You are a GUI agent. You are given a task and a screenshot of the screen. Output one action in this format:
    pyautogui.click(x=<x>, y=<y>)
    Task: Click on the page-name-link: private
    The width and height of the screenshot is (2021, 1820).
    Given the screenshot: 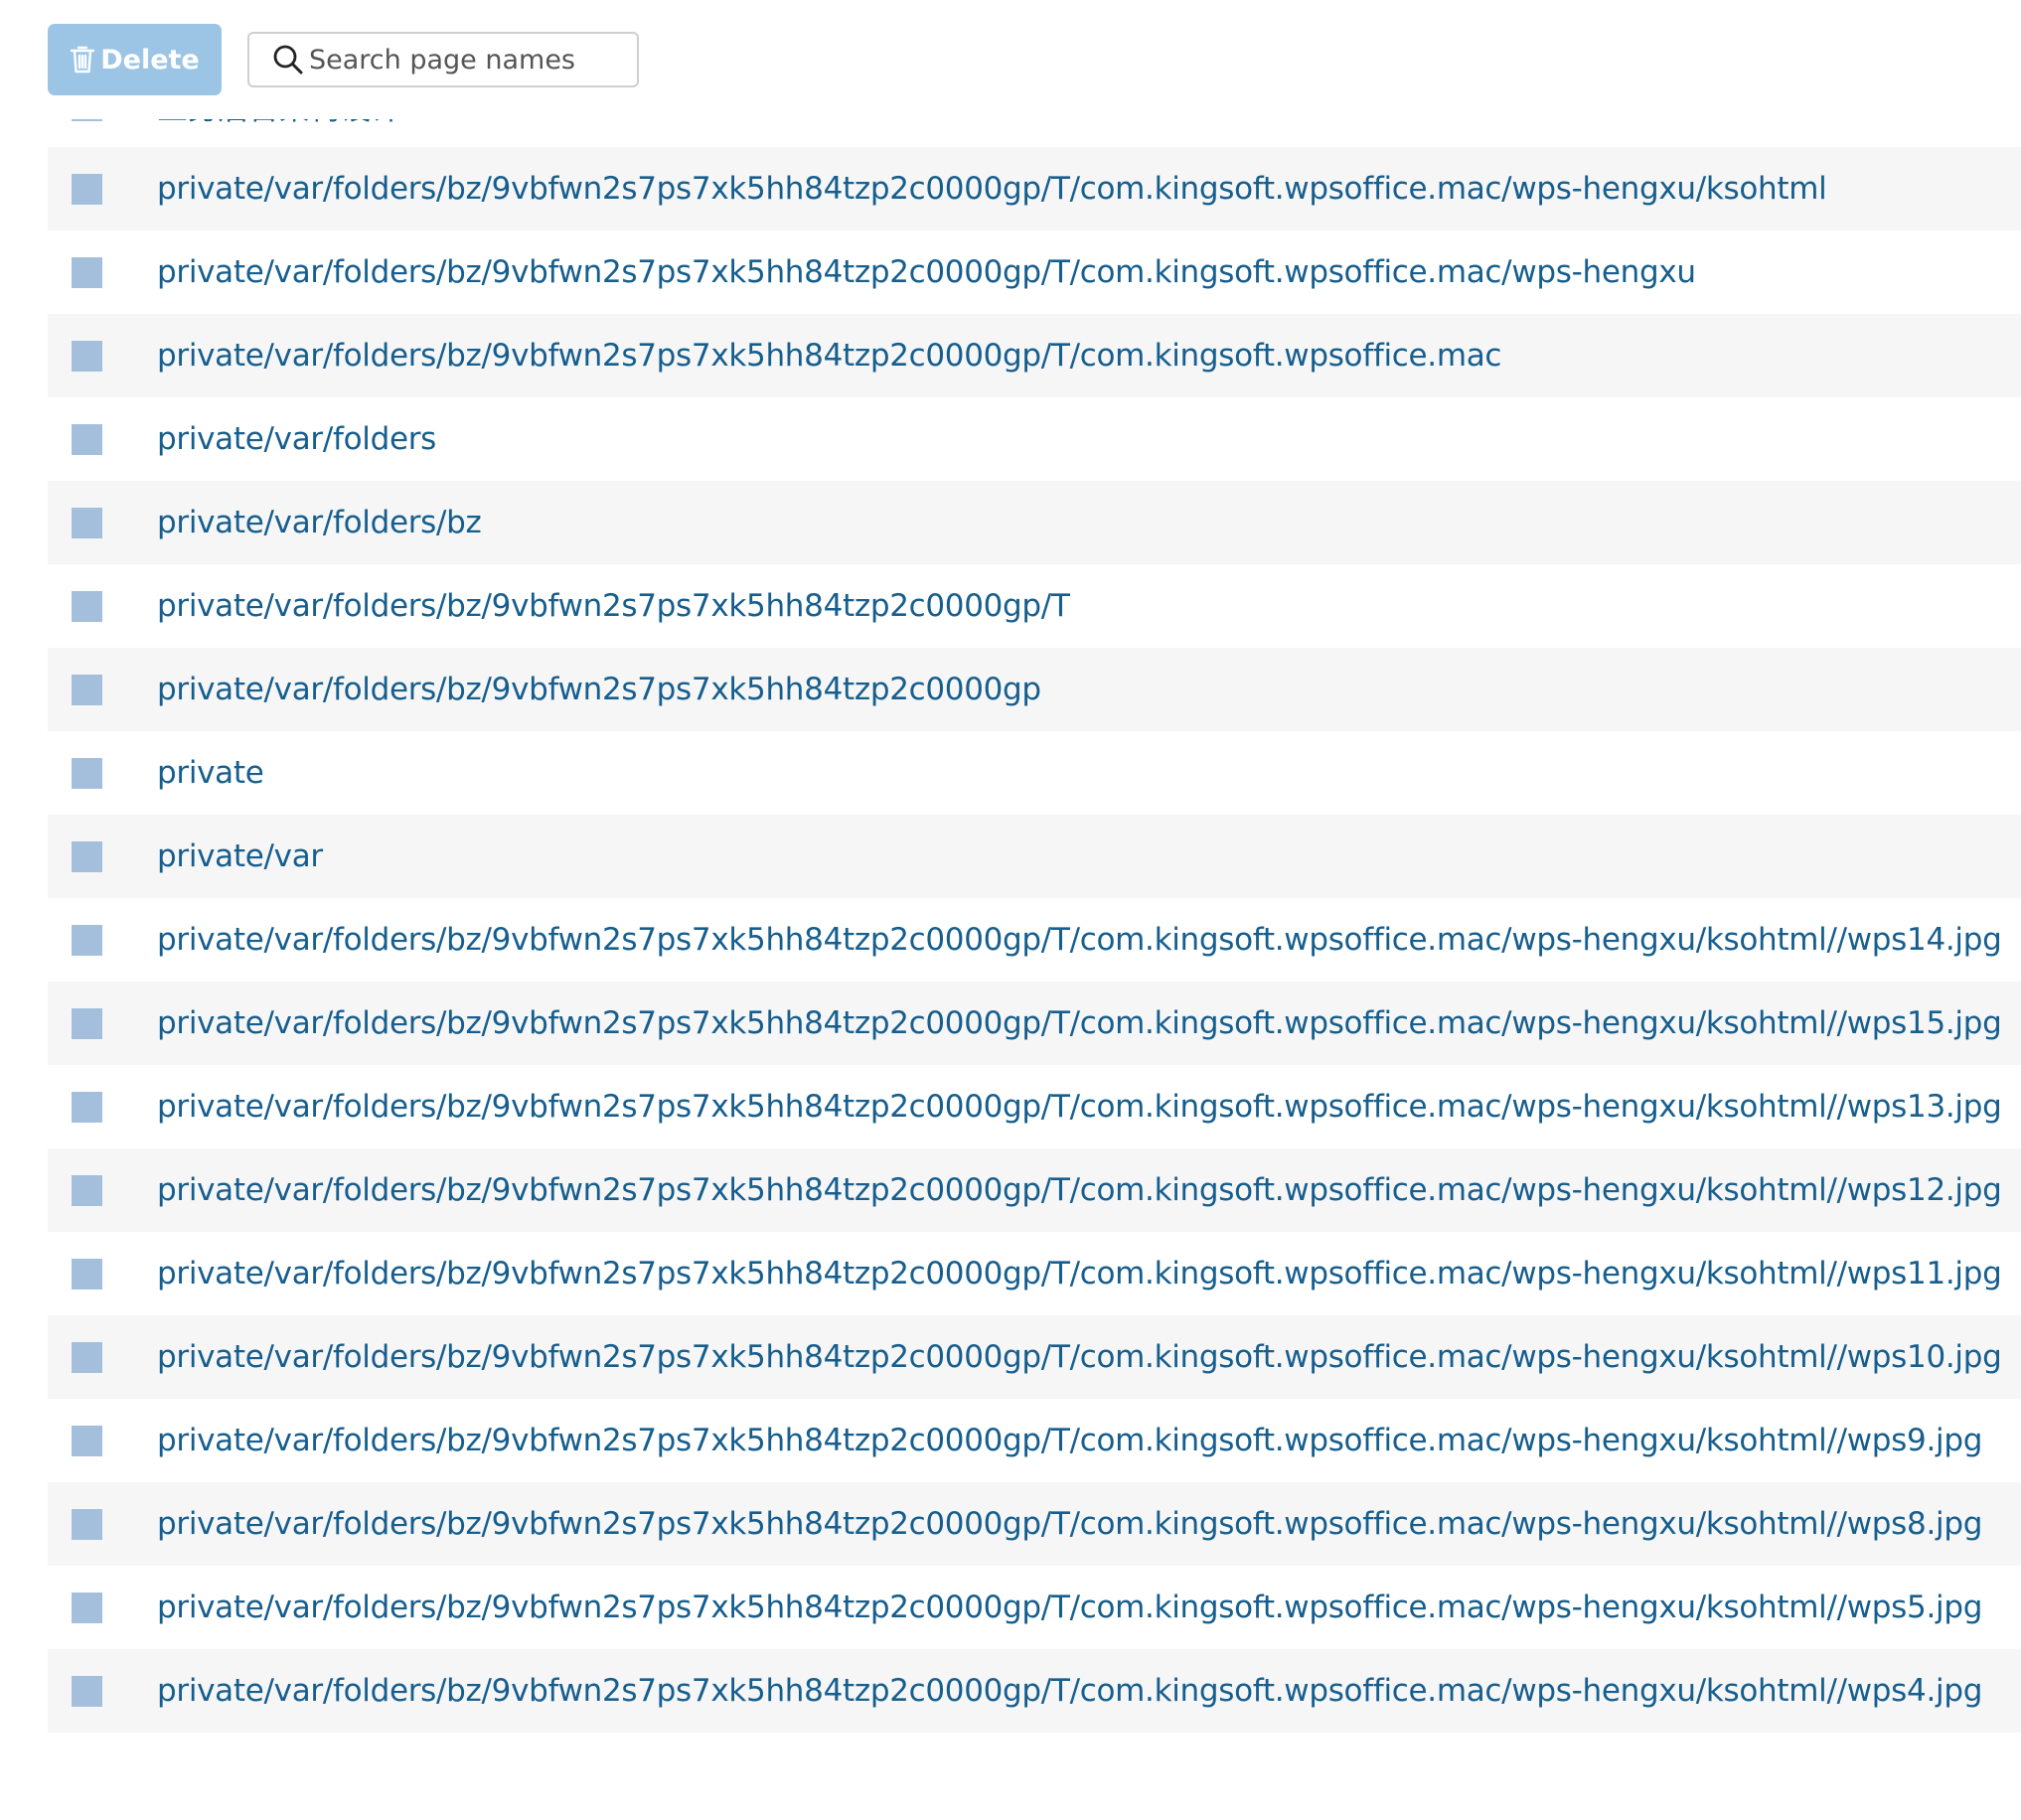 What is the action you would take?
    pyautogui.click(x=210, y=773)
    